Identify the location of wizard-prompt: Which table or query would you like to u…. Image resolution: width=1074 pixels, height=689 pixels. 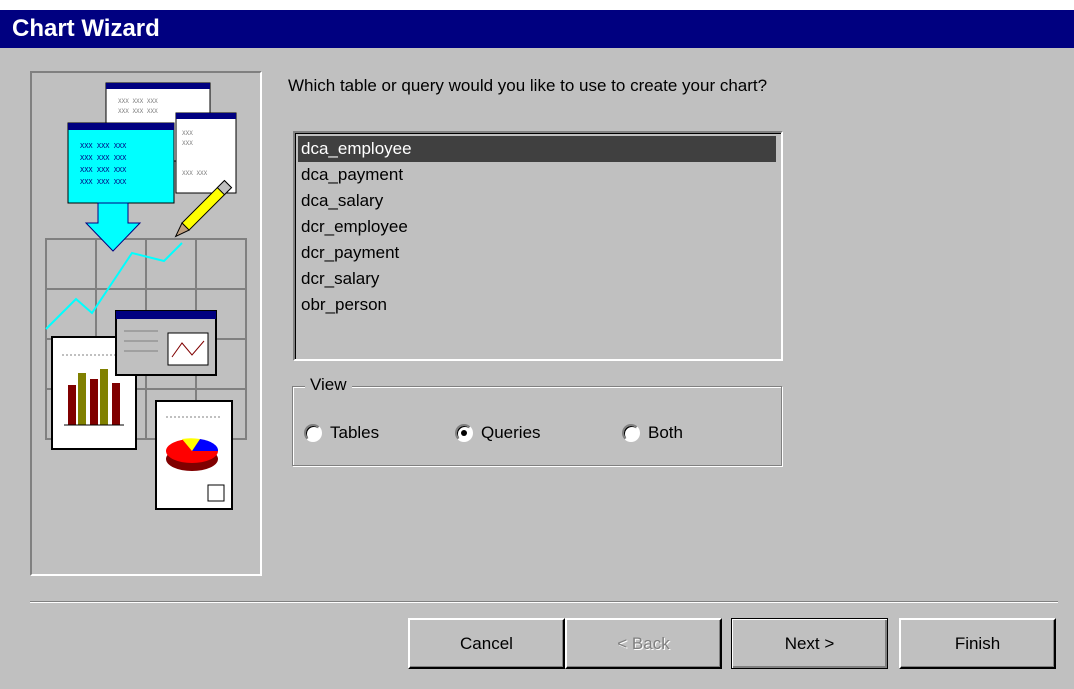
(528, 85).